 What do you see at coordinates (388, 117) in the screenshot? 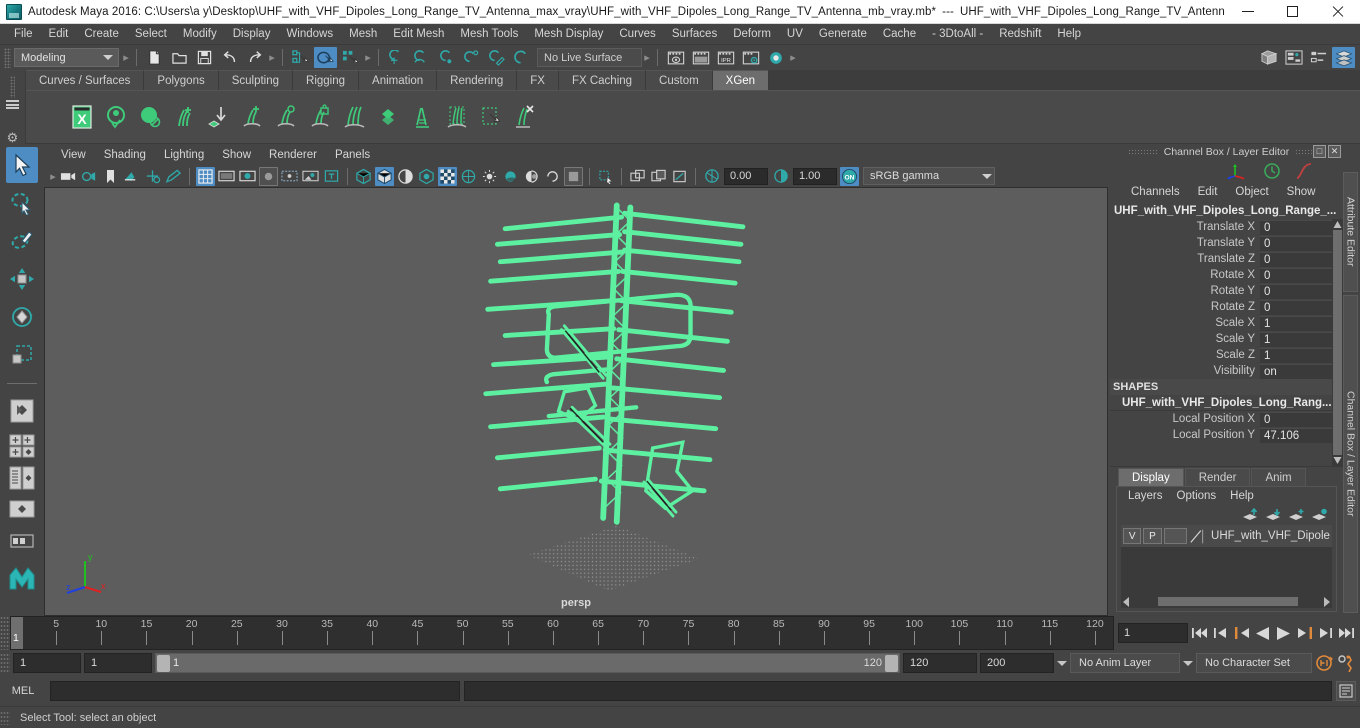
I see `xgen-patch-icon` at bounding box center [388, 117].